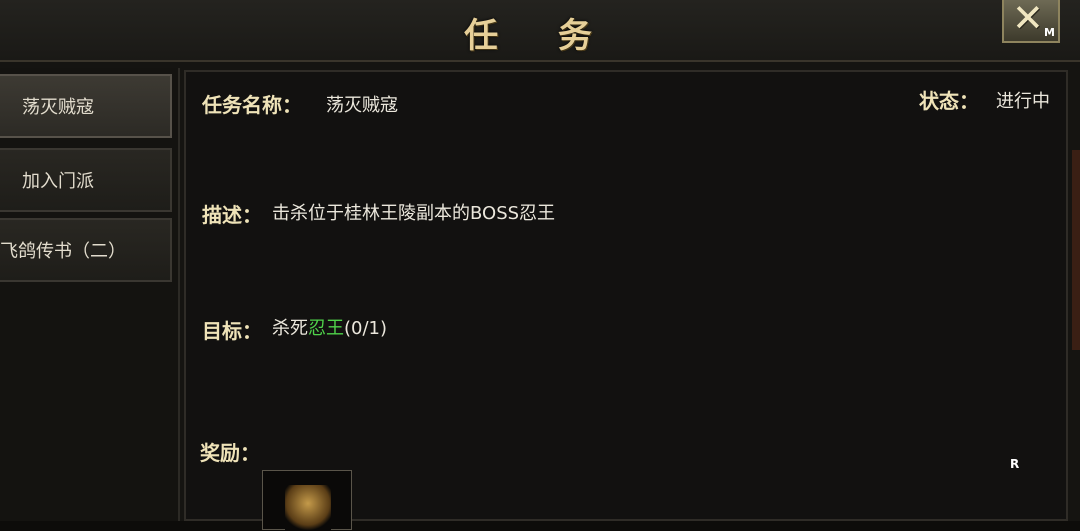 The height and width of the screenshot is (531, 1080). What do you see at coordinates (90, 294) in the screenshot?
I see `quest-list-sidebar: 荡灭贼寇 加入门派 飞鸽传书（二）` at bounding box center [90, 294].